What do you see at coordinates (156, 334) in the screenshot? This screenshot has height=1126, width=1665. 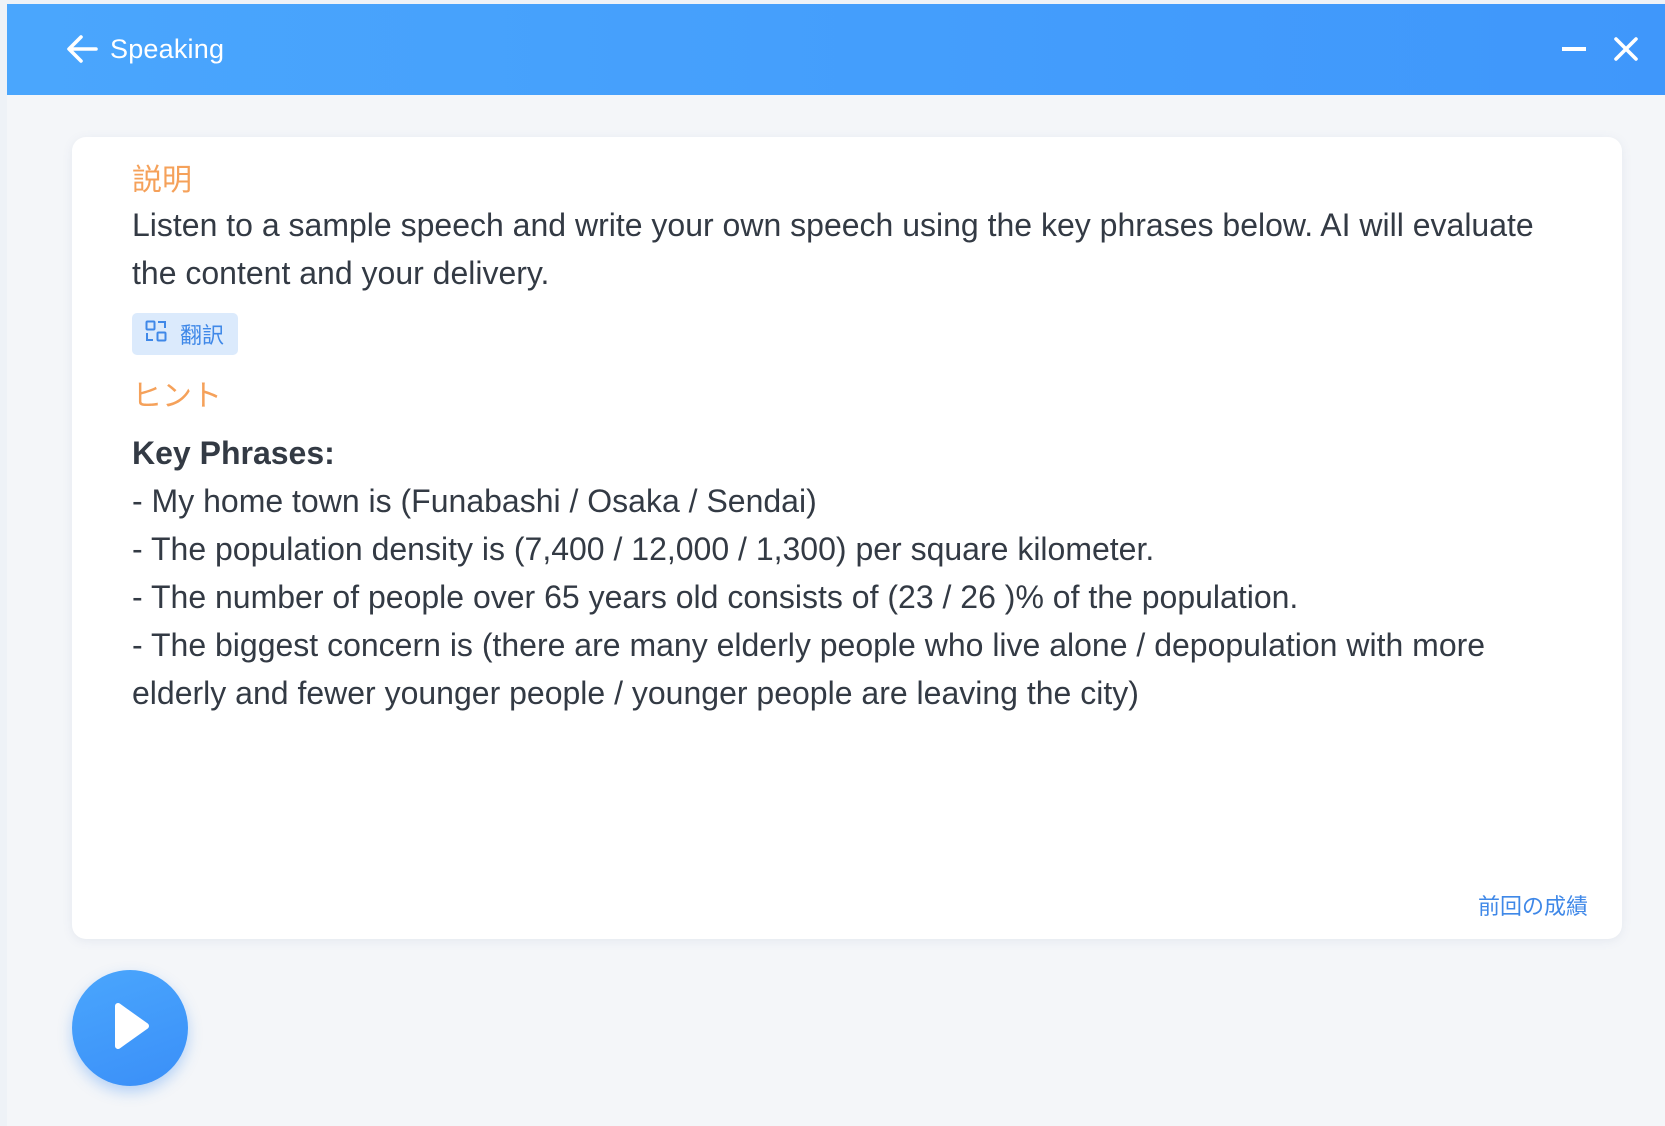 I see `translate-icon` at bounding box center [156, 334].